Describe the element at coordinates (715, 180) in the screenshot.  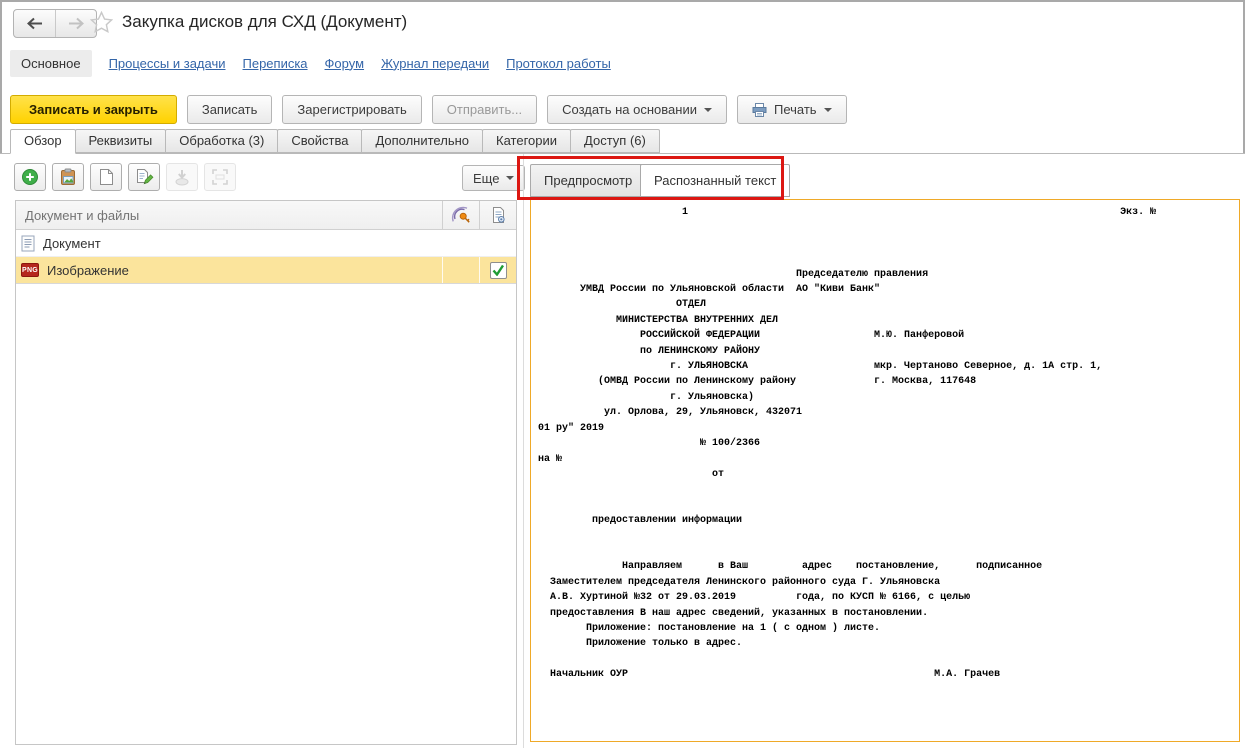
I see `tab-recognized-text: Распознанный текст` at that location.